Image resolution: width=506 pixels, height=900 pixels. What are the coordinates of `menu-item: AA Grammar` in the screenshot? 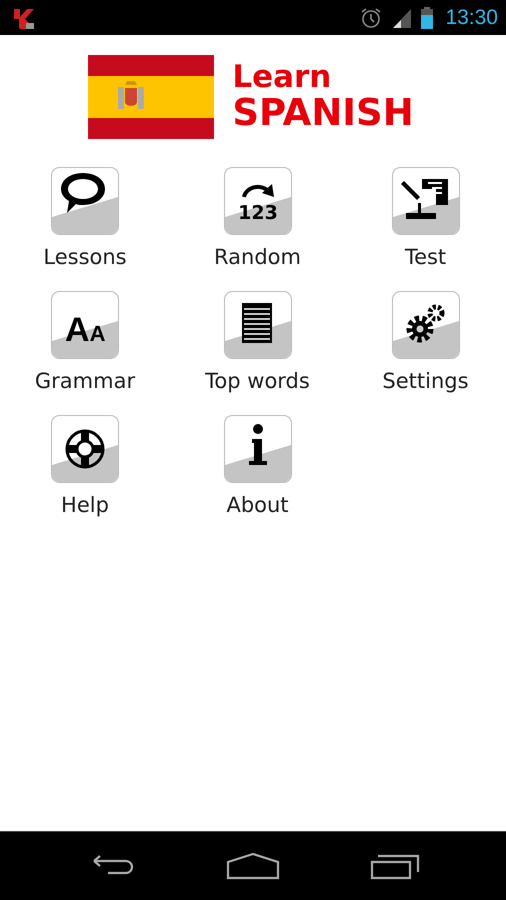 It's located at (85, 342).